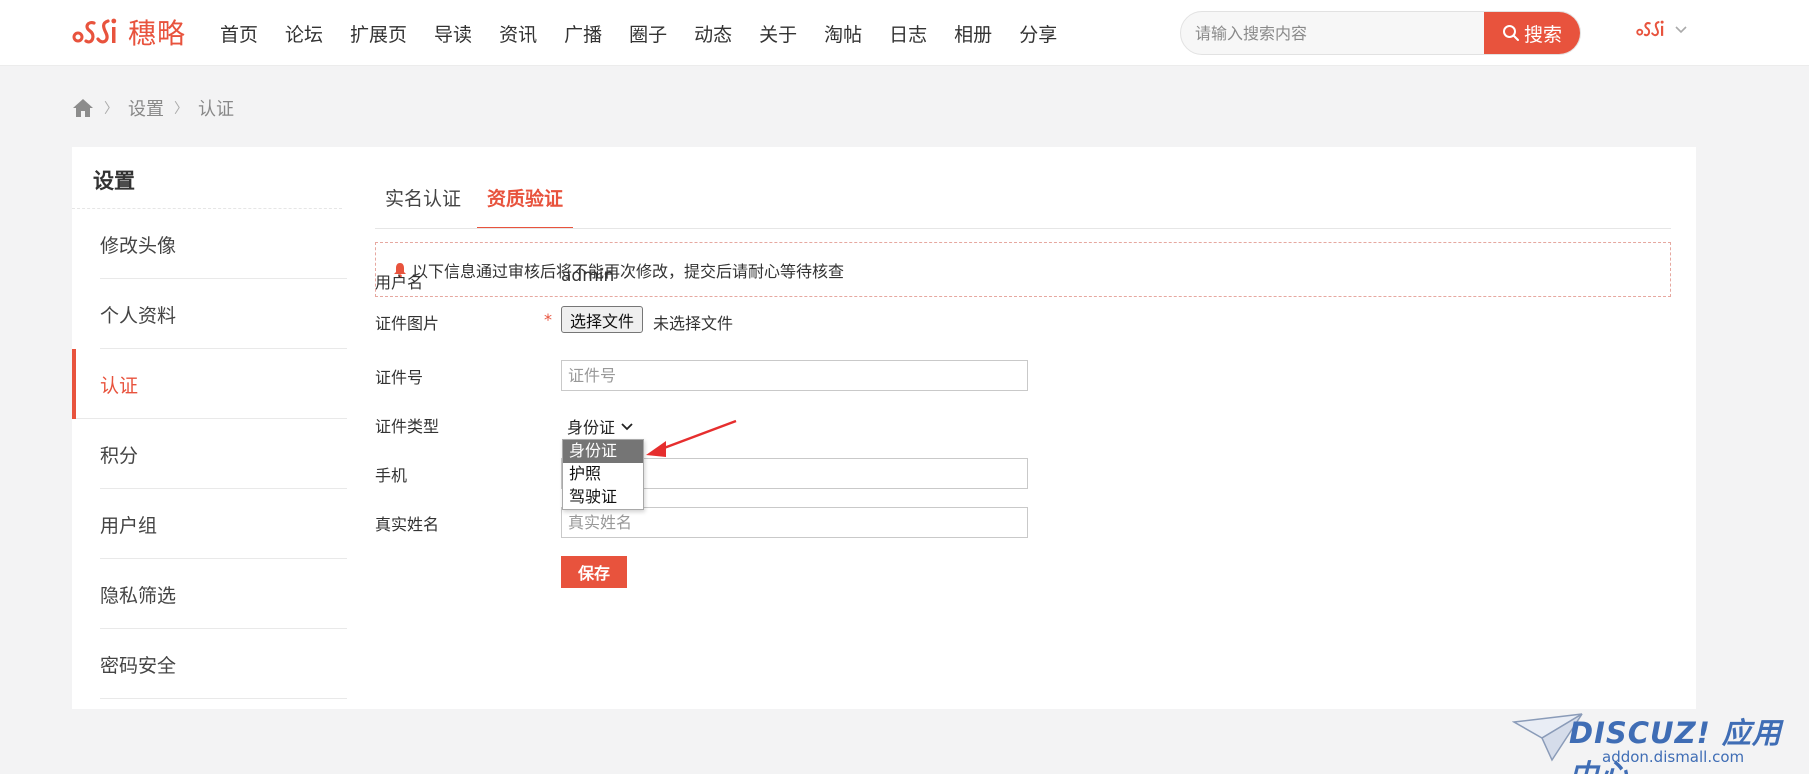 This screenshot has width=1809, height=774. I want to click on nav-item-forum: 论坛, so click(304, 33).